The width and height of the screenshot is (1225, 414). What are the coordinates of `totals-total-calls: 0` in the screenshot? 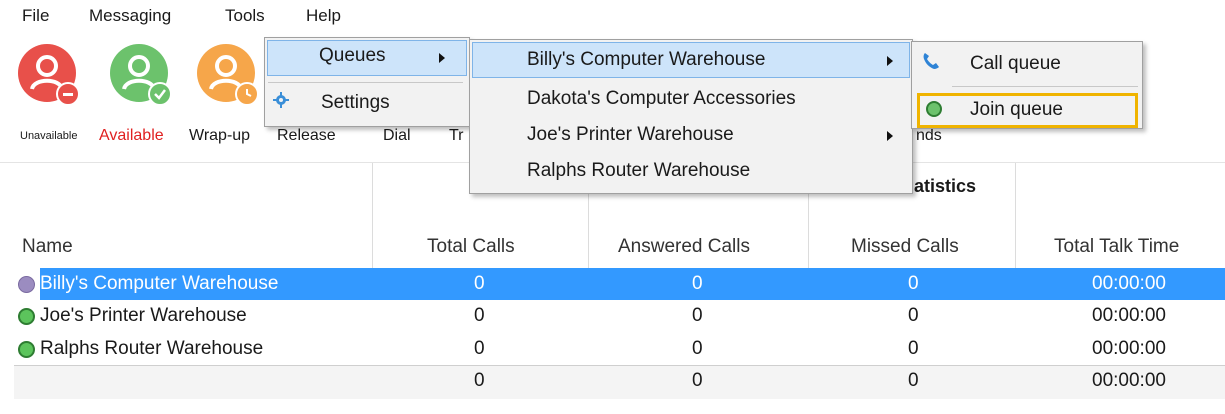 It's located at (479, 380).